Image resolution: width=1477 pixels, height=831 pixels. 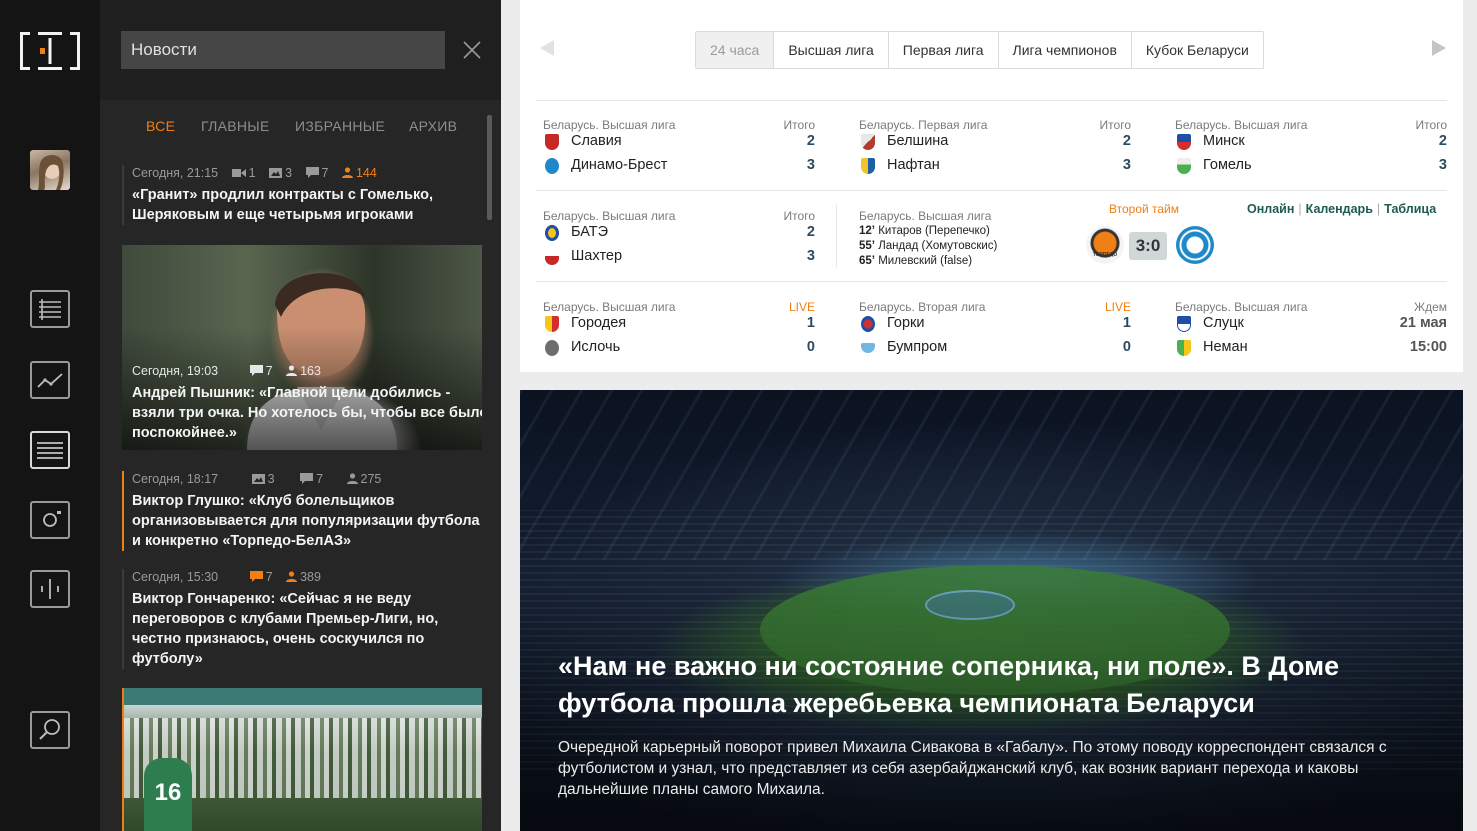 I want to click on home-team: Славия 2, so click(x=679, y=142).